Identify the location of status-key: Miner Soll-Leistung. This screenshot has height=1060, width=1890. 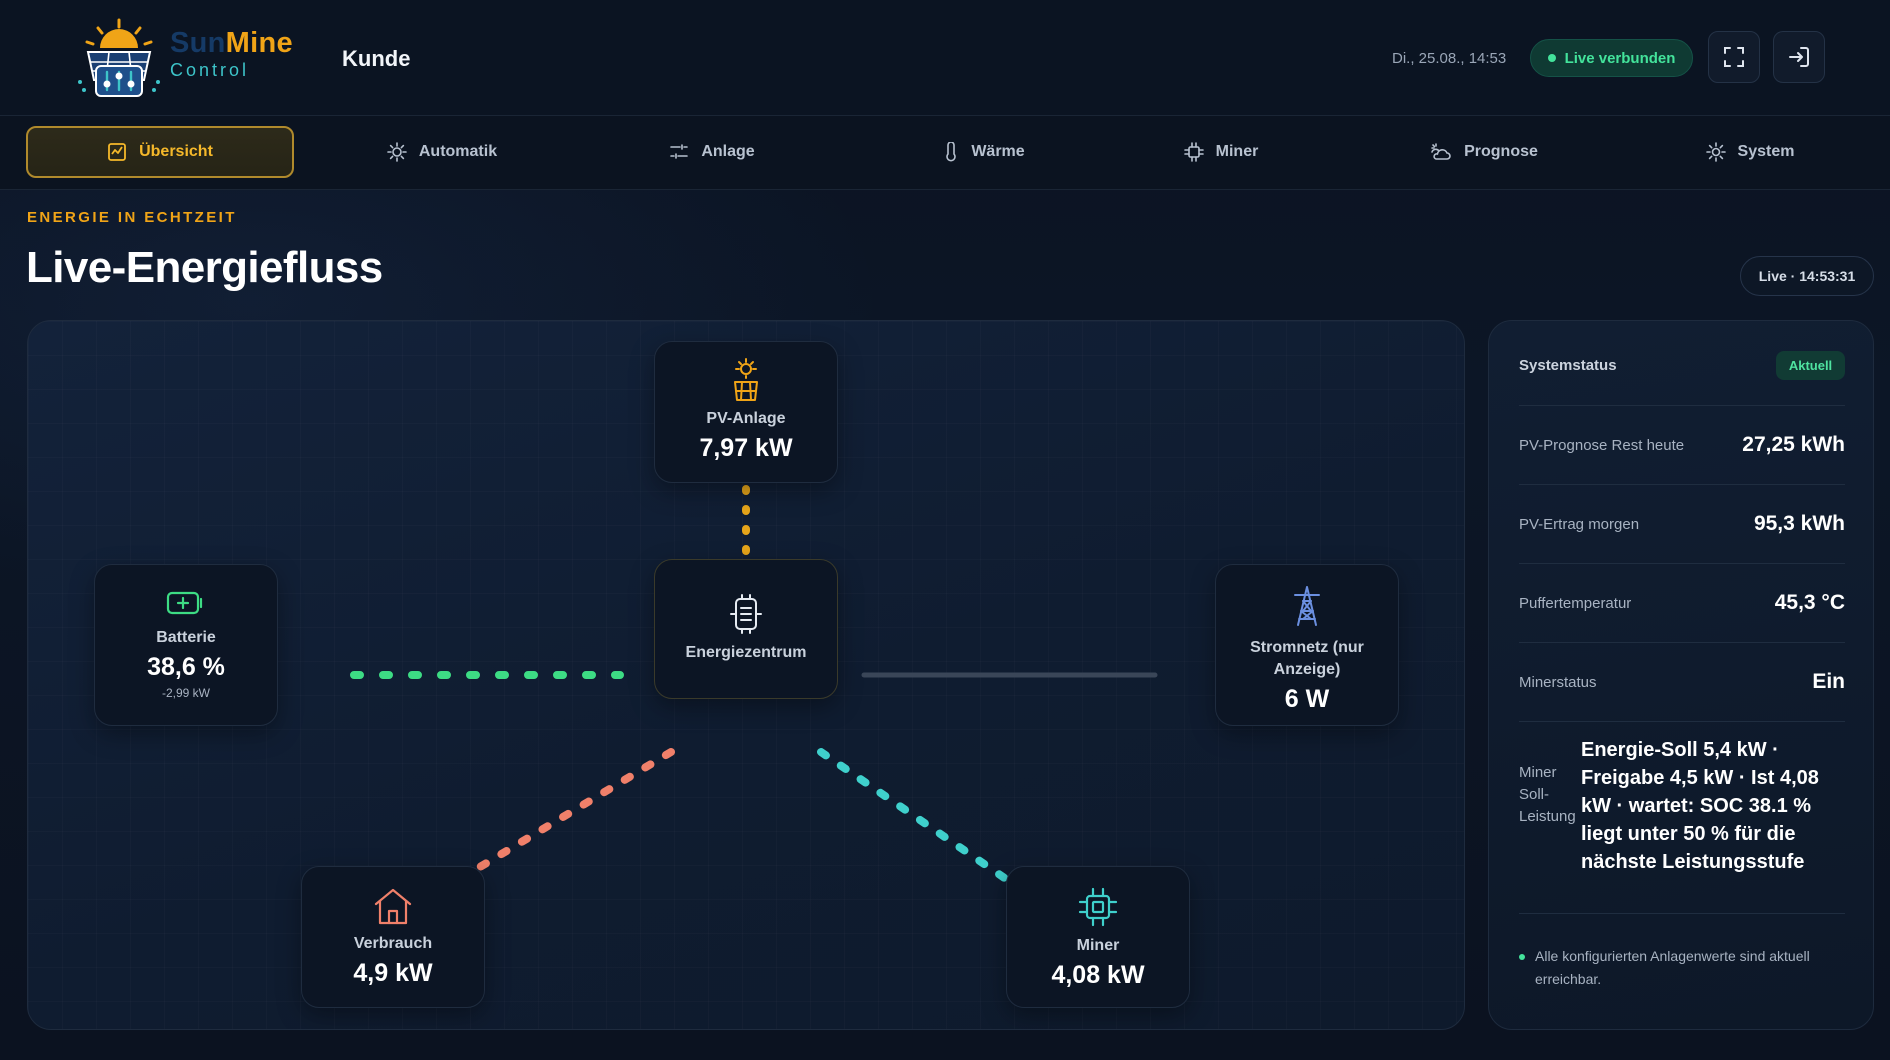
(1547, 794).